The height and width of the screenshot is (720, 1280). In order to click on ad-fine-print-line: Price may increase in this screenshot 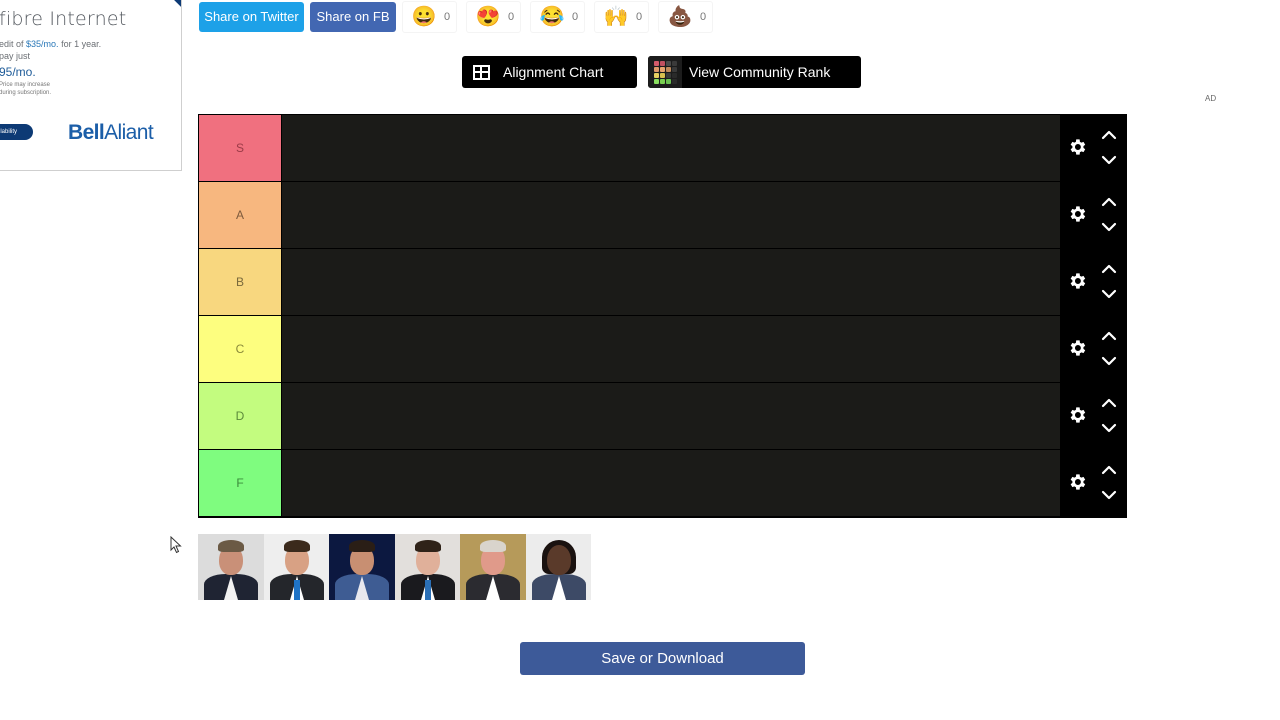, I will do `click(25, 85)`.